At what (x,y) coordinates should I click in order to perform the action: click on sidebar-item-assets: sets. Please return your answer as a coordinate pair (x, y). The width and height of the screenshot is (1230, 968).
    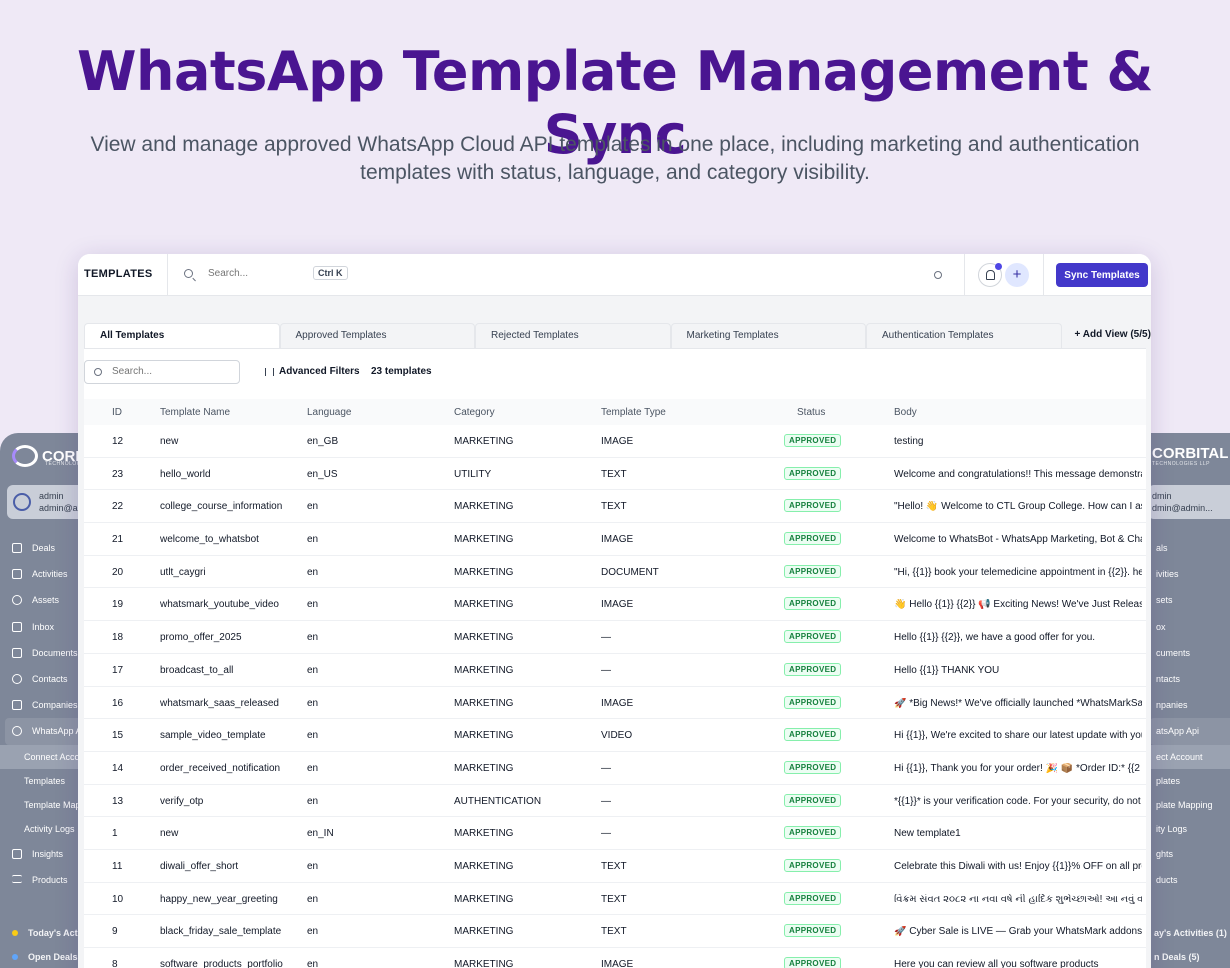
    Looking at the image, I should click on (1190, 600).